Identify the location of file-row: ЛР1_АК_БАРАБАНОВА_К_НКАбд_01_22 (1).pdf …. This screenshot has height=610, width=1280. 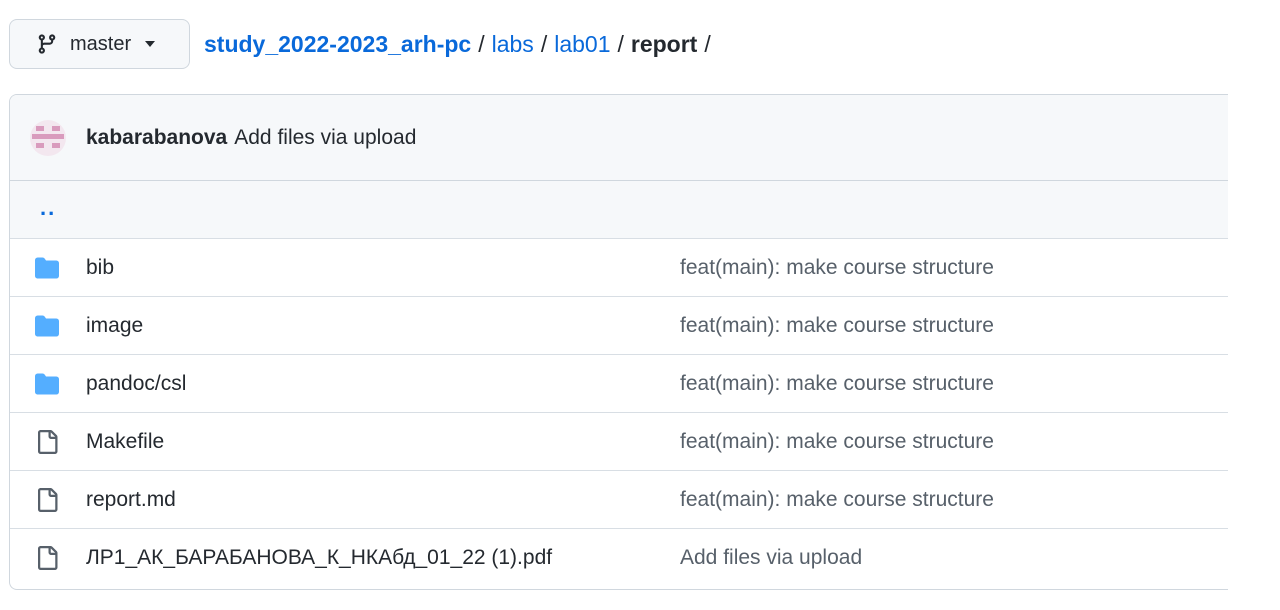
(619, 558).